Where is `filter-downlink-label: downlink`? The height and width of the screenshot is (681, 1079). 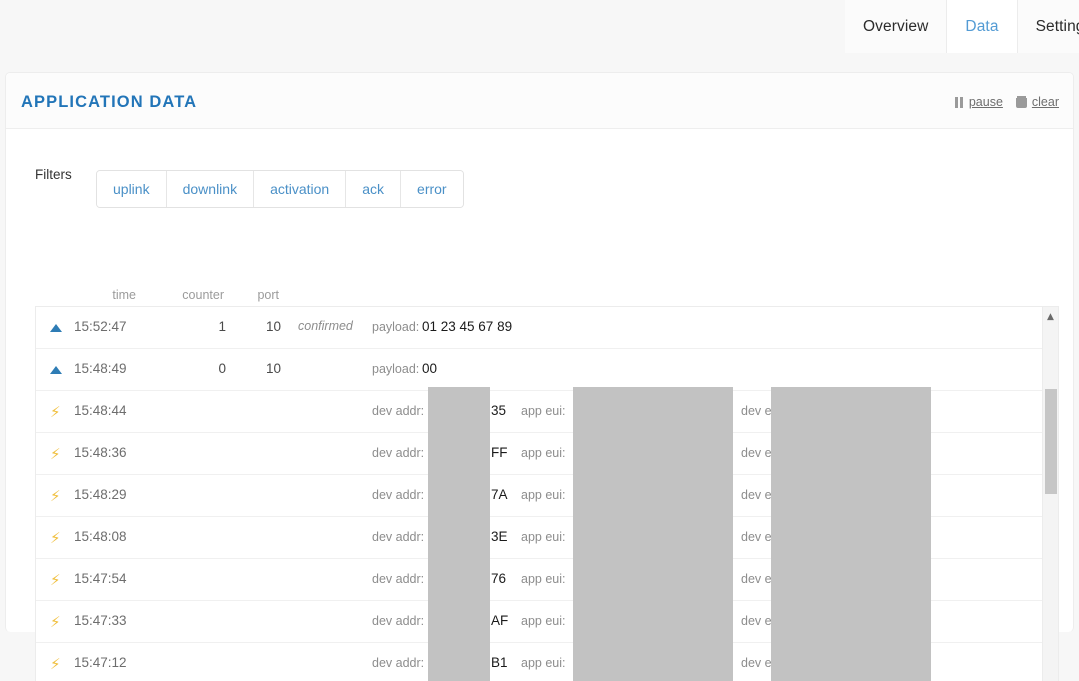 filter-downlink-label: downlink is located at coordinates (210, 189).